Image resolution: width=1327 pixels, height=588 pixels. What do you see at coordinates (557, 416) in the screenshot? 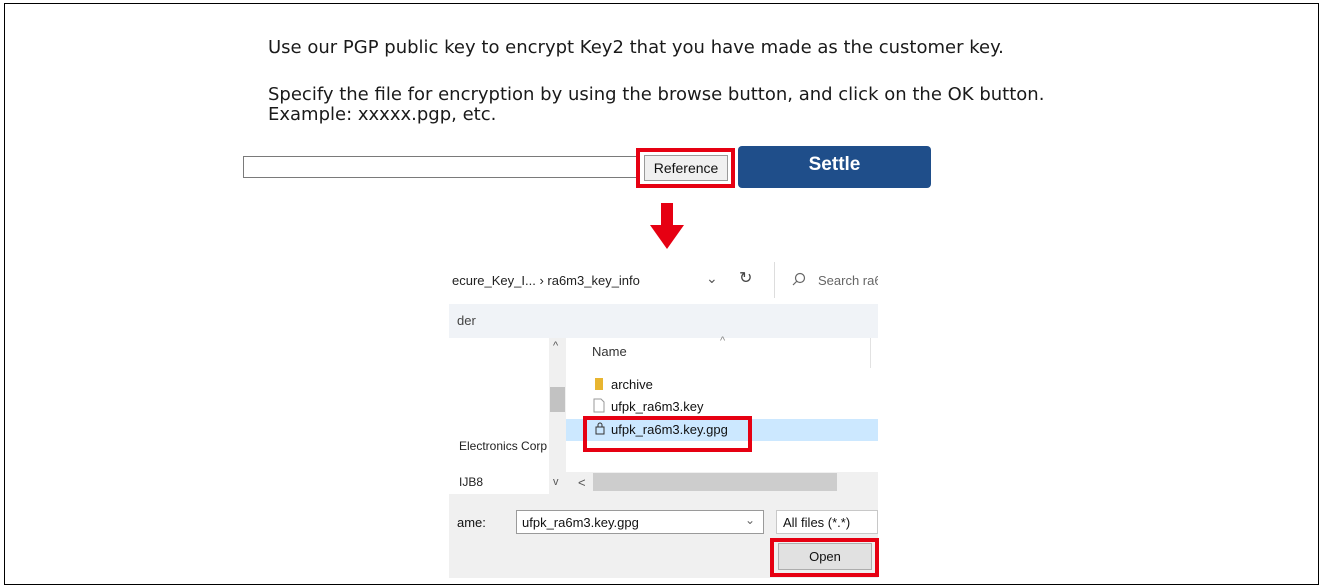
I see `nav-scrollbar` at bounding box center [557, 416].